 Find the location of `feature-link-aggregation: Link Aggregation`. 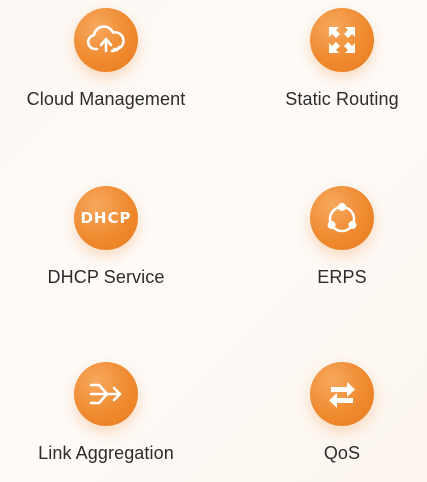

feature-link-aggregation: Link Aggregation is located at coordinates (106, 413).